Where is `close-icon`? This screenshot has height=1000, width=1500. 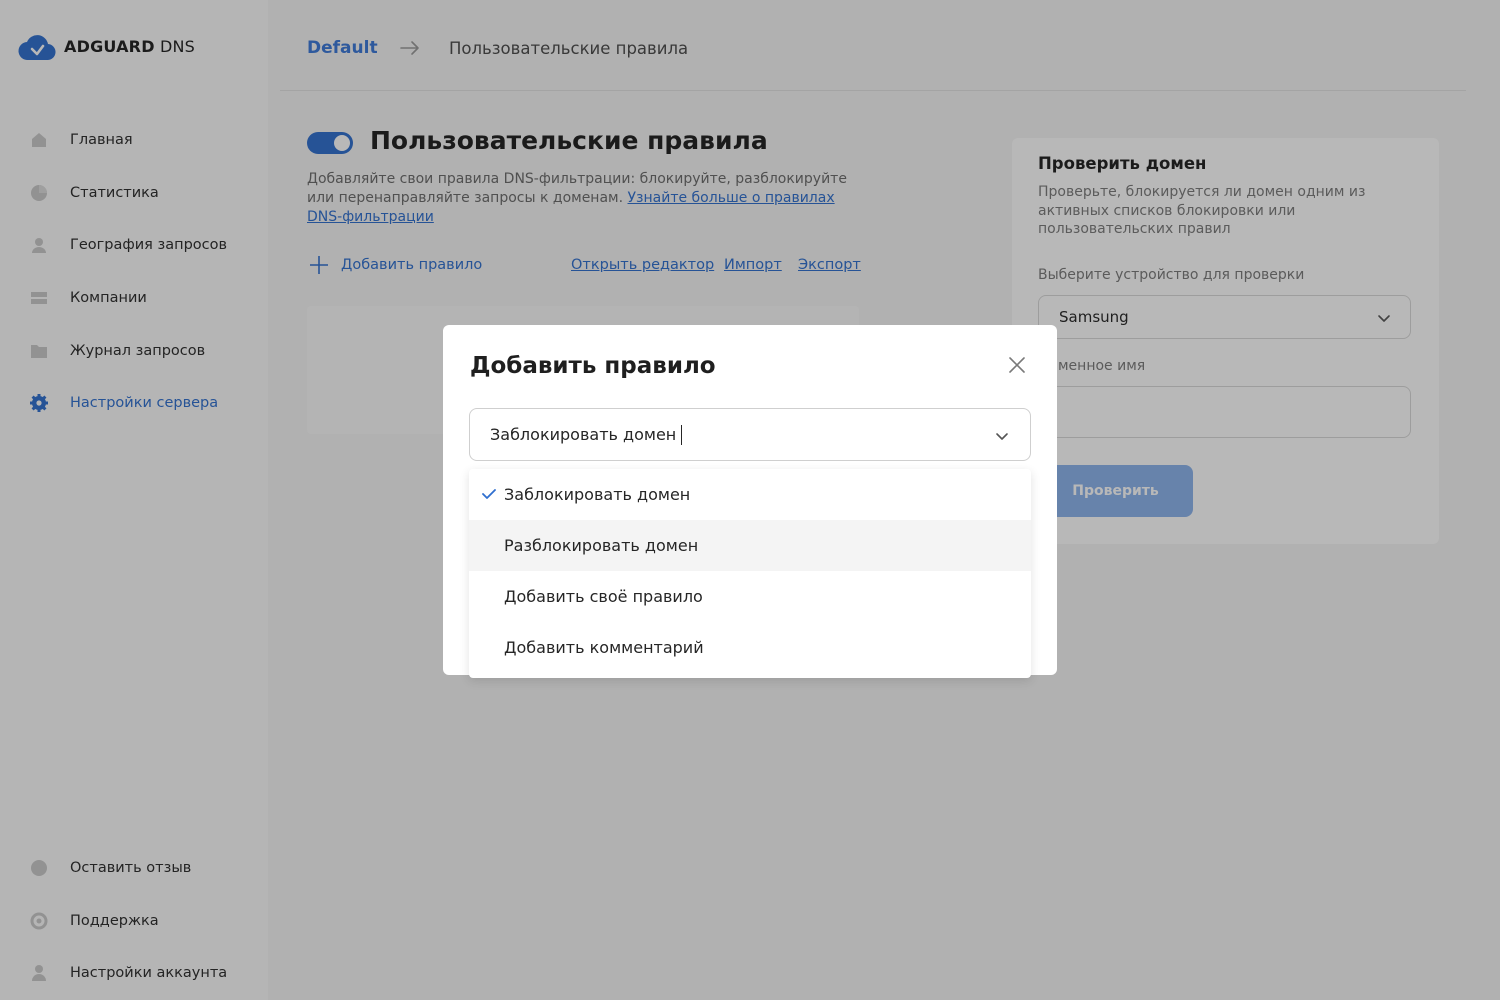 close-icon is located at coordinates (1017, 365).